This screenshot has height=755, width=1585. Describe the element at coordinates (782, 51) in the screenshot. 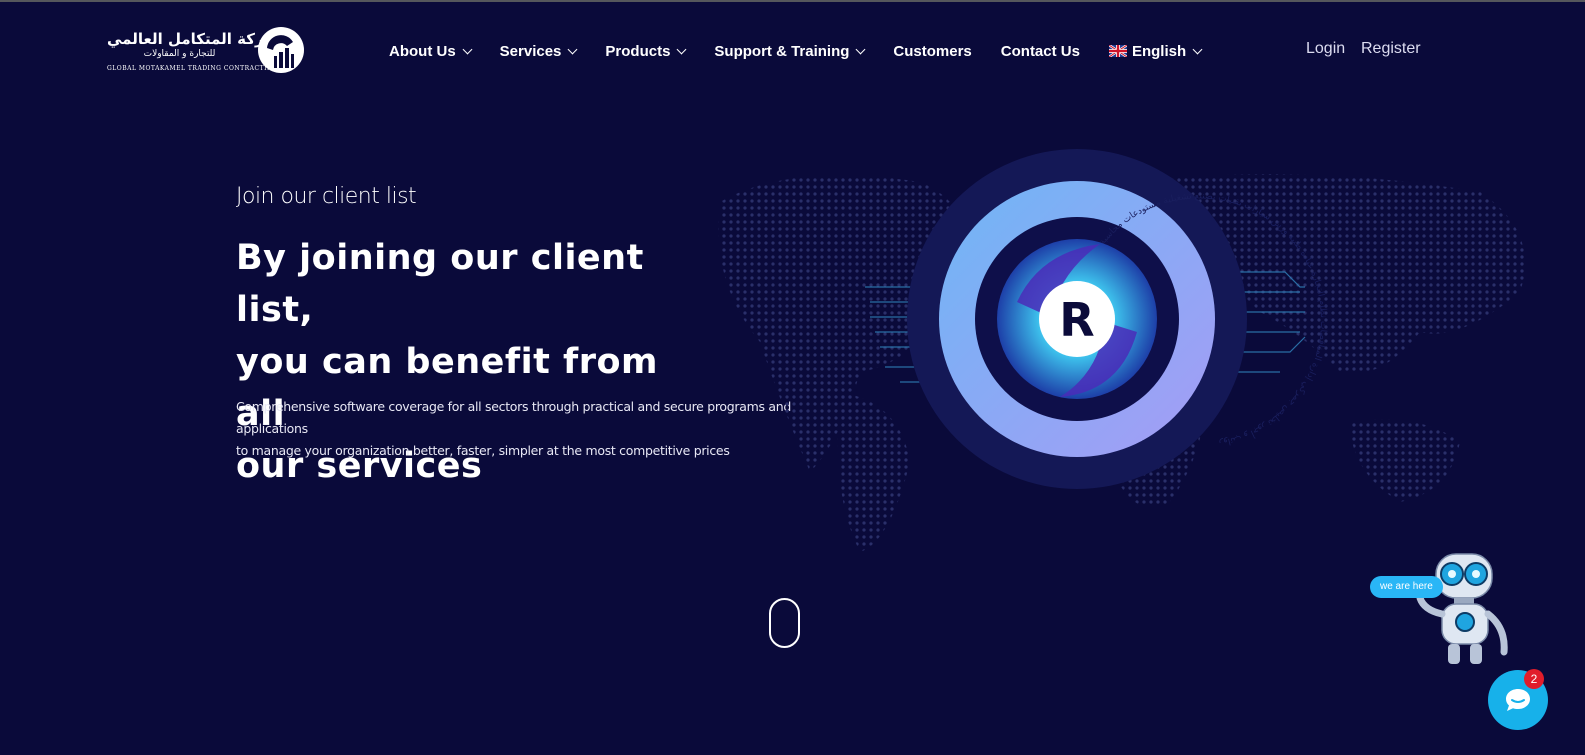

I see `nav-support-training-label: Support & Training` at that location.